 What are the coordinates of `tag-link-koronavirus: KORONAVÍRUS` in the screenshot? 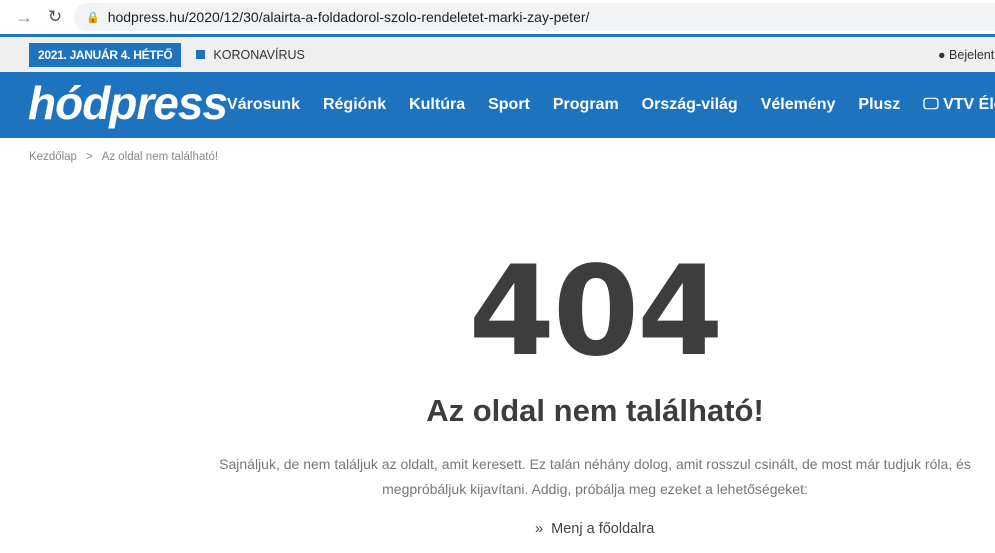 It's located at (250, 54).